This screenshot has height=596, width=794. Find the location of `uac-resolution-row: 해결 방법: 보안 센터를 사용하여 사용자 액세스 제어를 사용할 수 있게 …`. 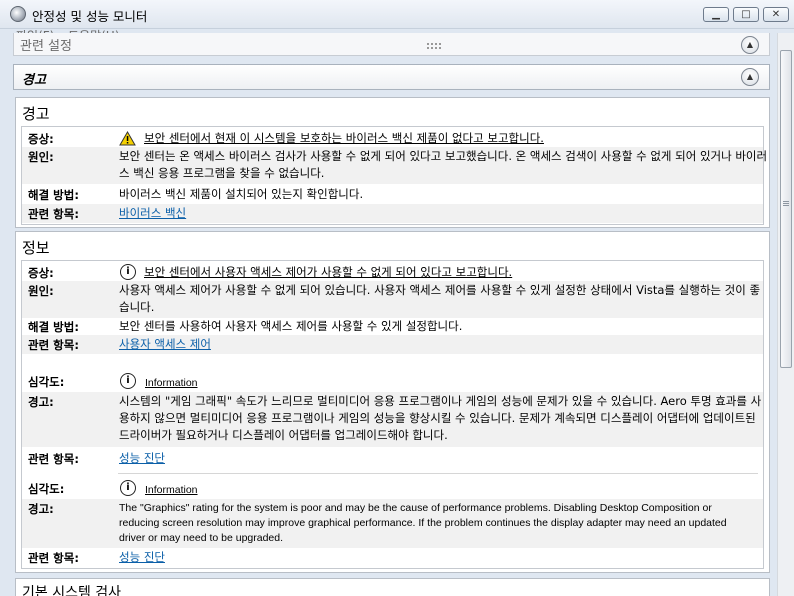

uac-resolution-row: 해결 방법: 보안 센터를 사용하여 사용자 액세스 제어를 사용할 수 있게 … is located at coordinates (392, 326).